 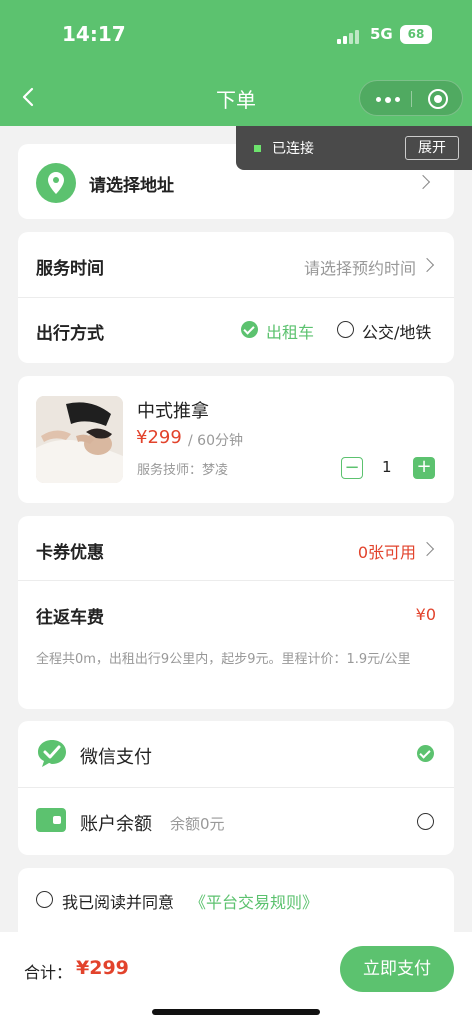 I want to click on total-label: 合计：, so click(x=48, y=972).